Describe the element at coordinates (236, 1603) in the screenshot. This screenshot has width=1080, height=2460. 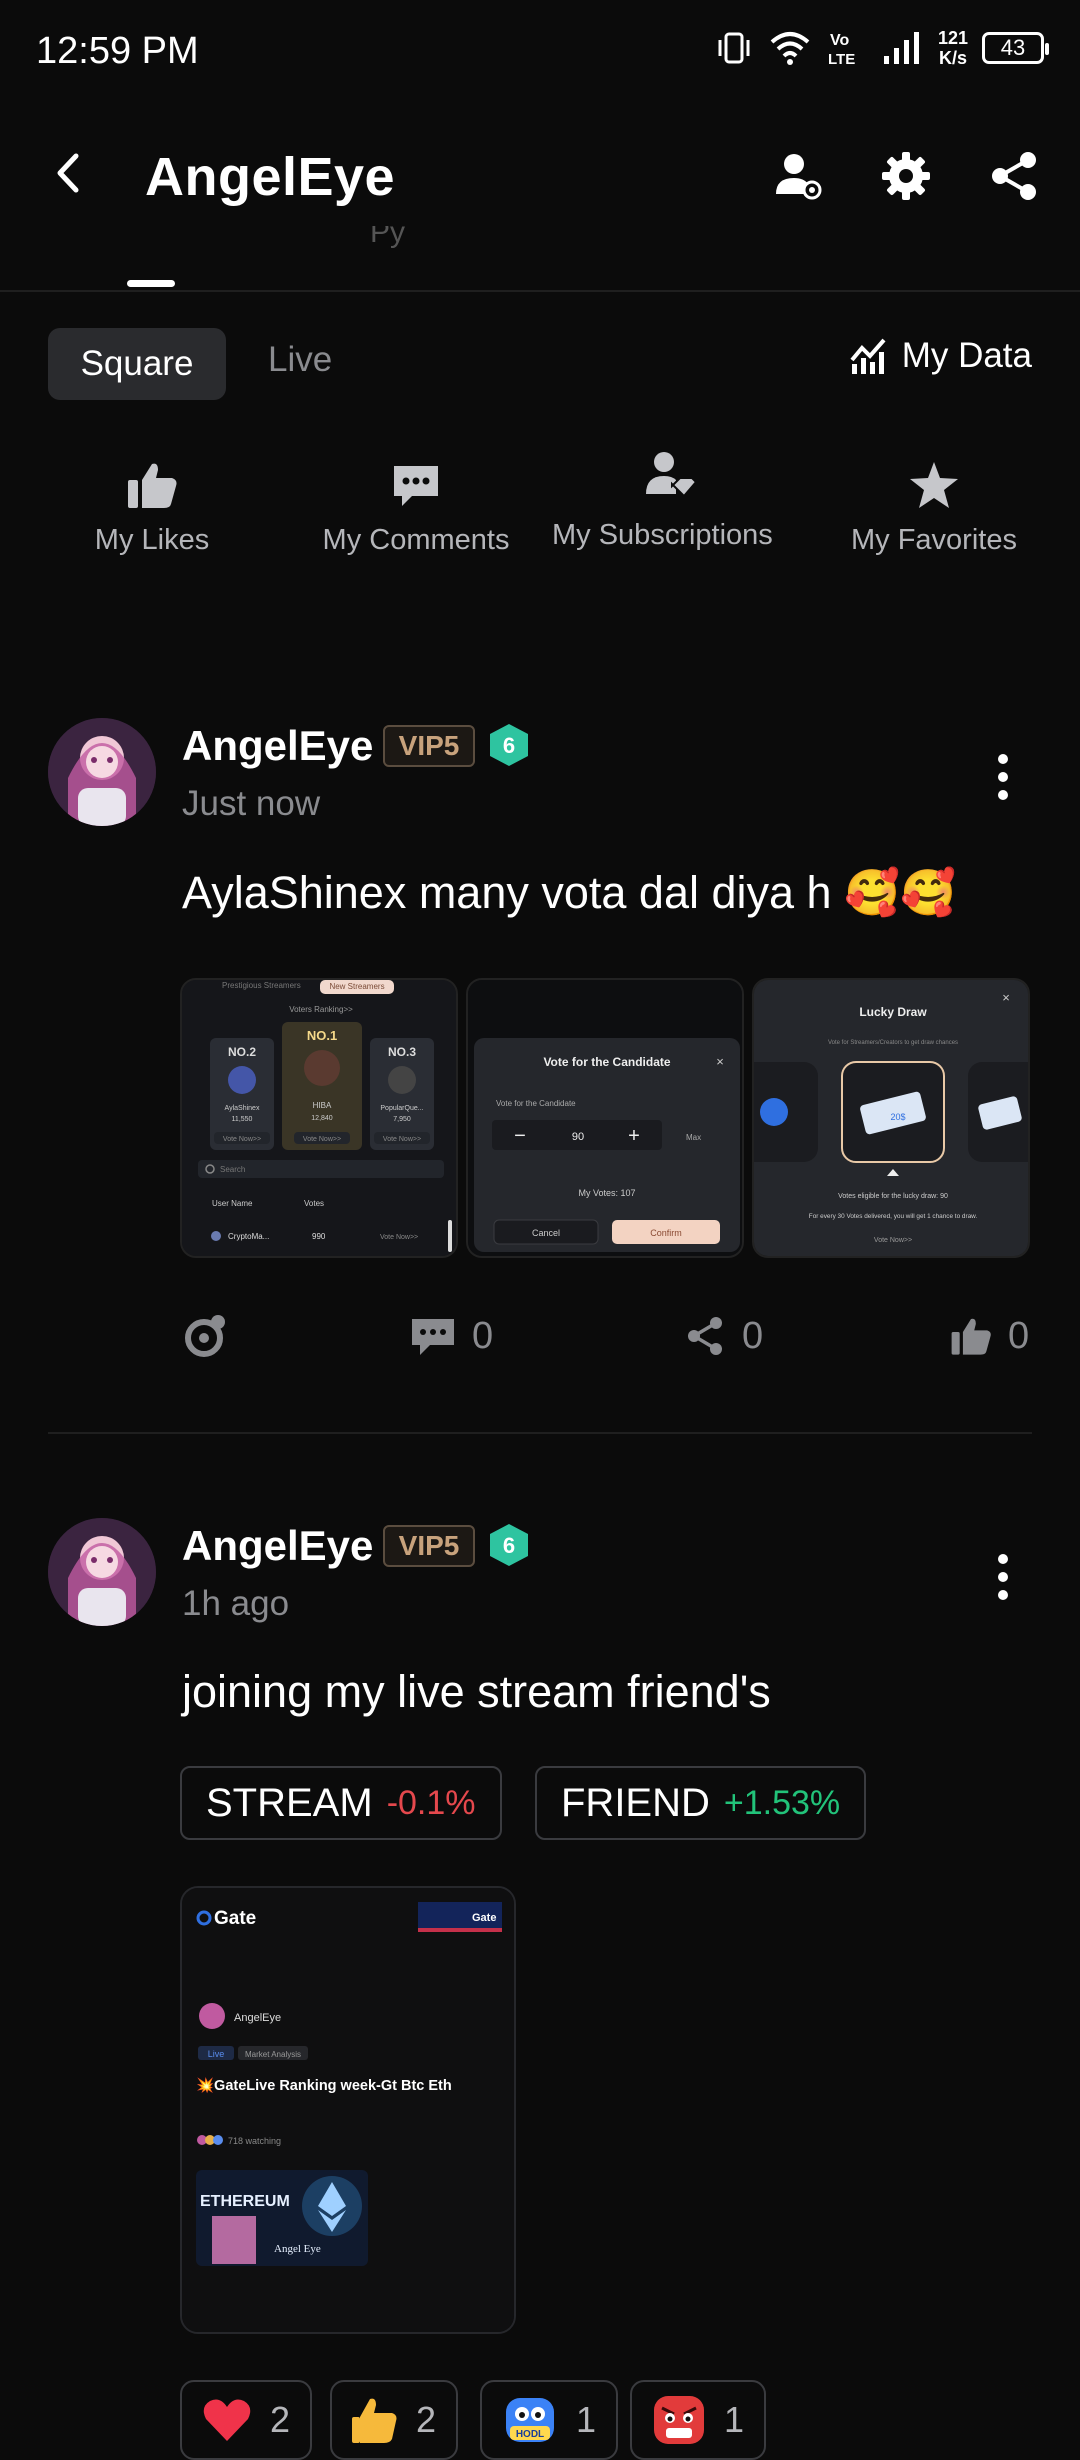
I see `post-time: 1h ago` at that location.